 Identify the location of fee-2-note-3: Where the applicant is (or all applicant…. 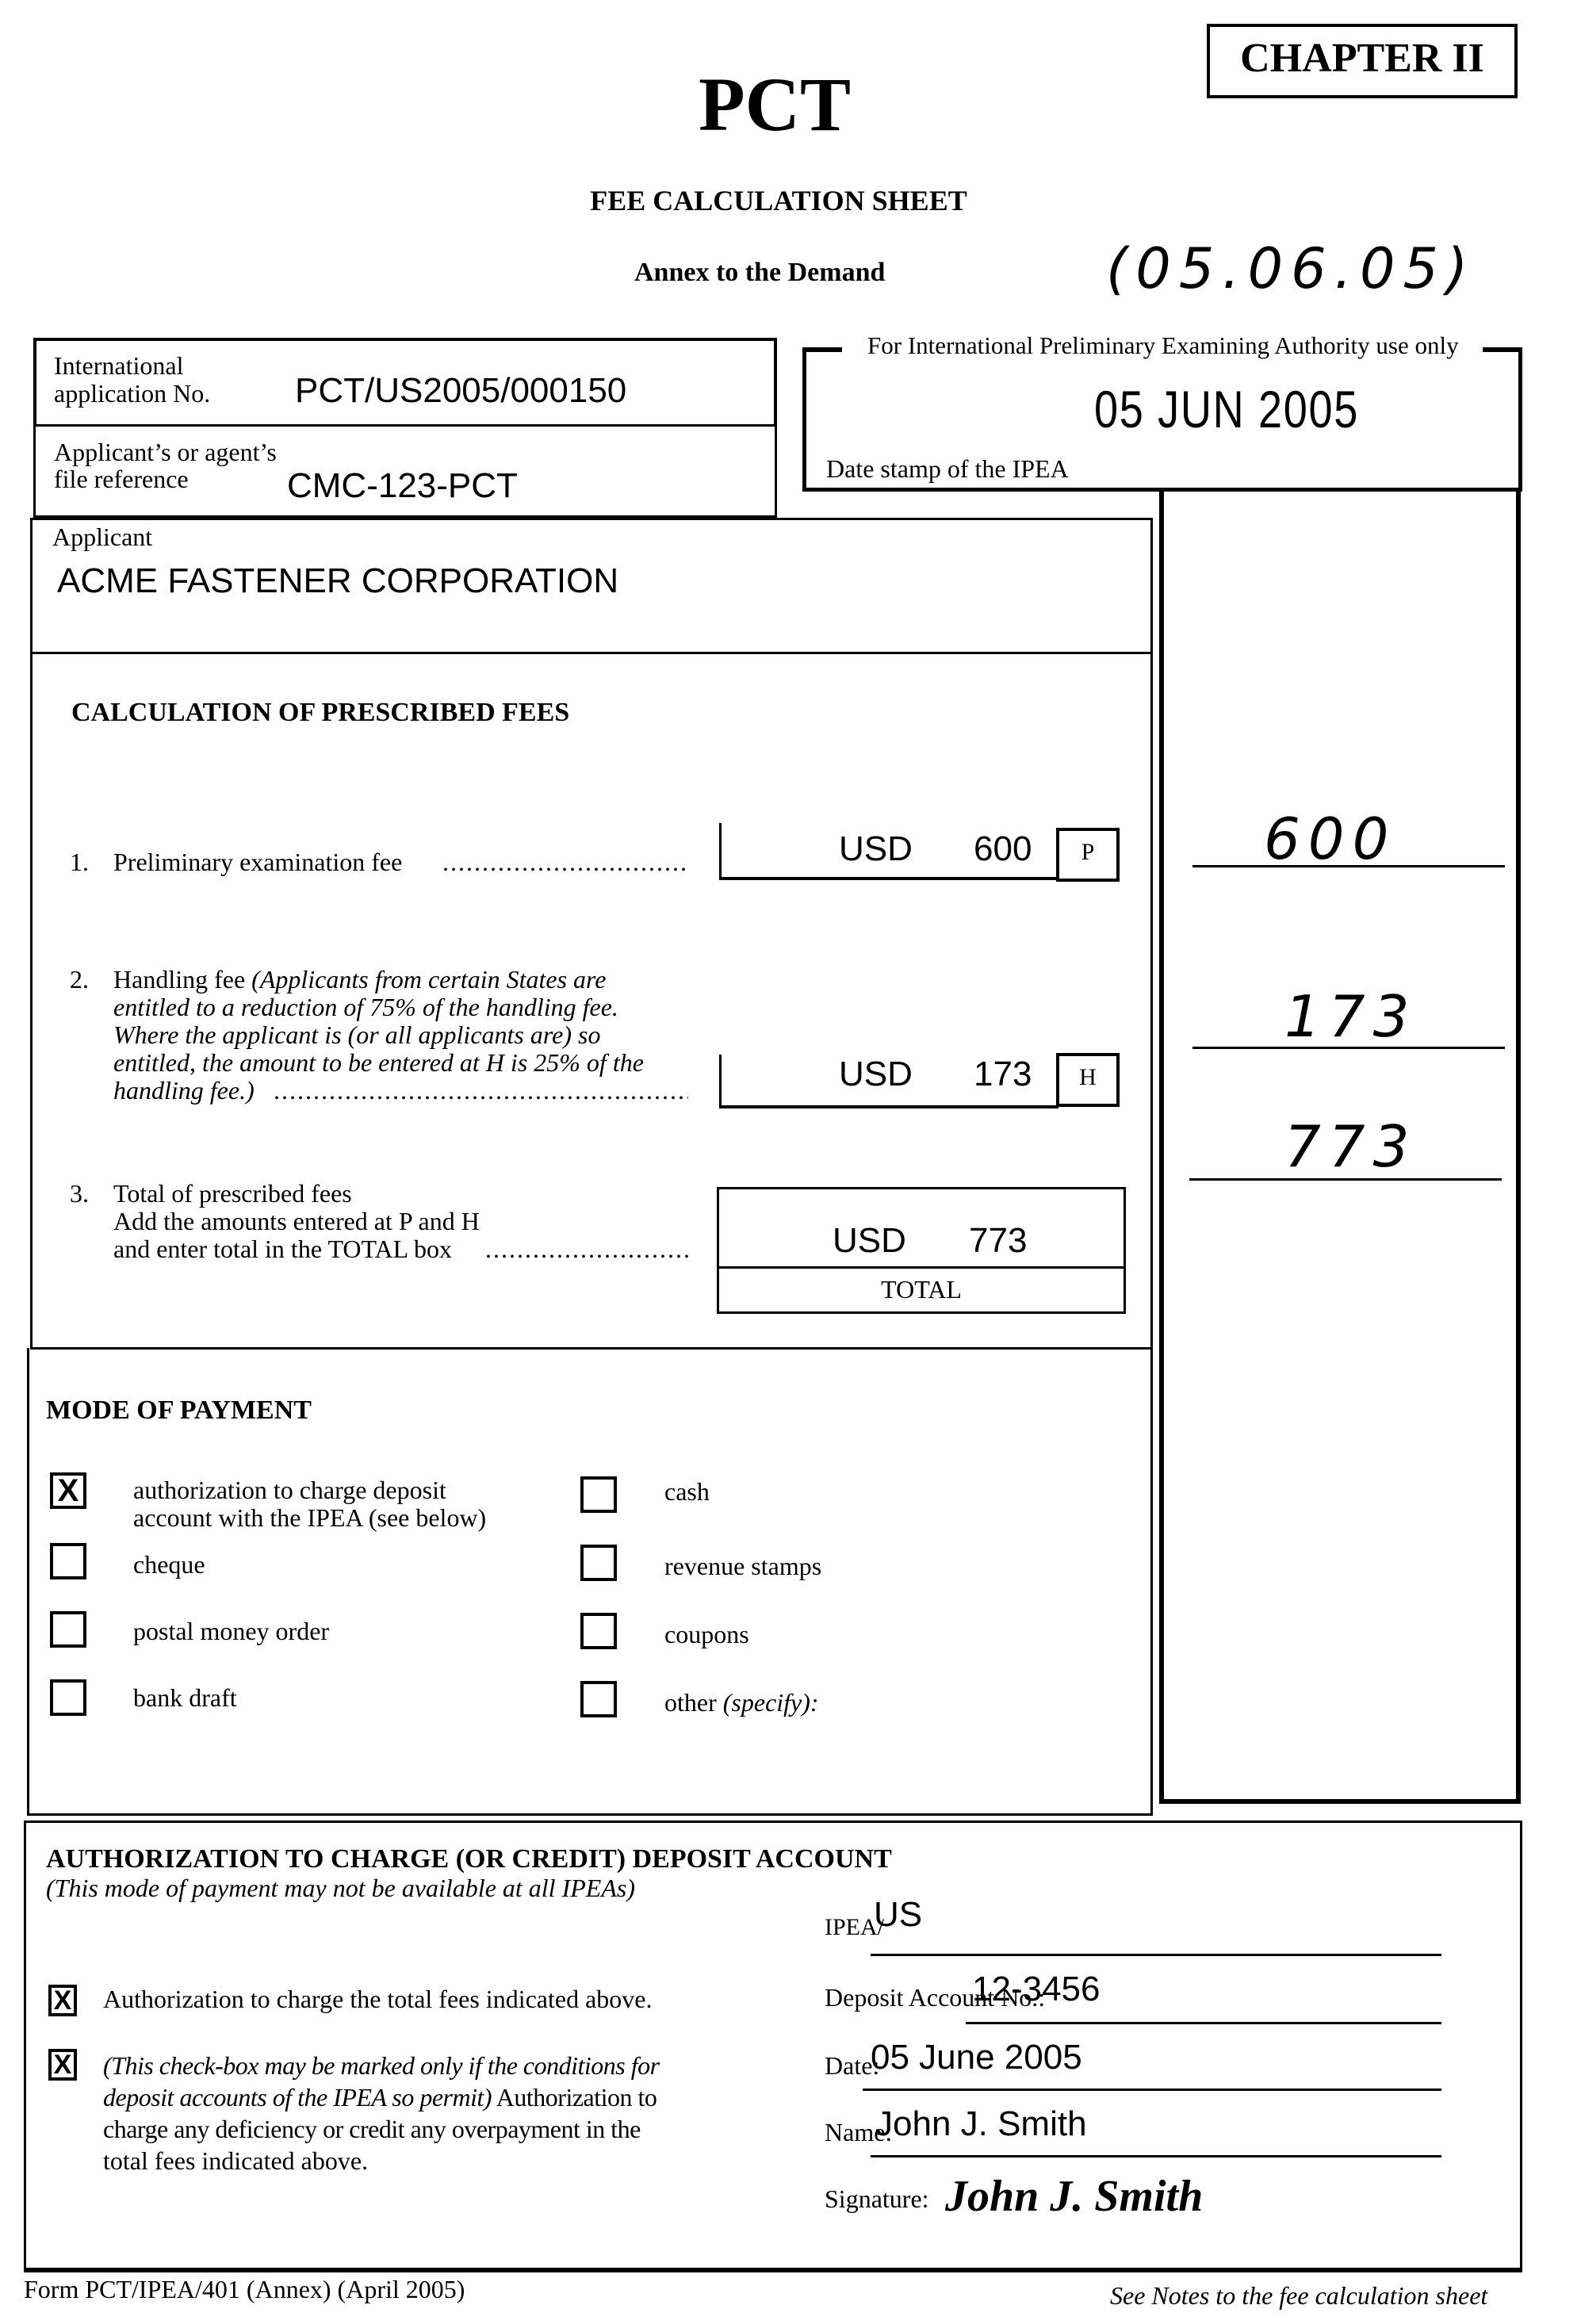
(357, 1034).